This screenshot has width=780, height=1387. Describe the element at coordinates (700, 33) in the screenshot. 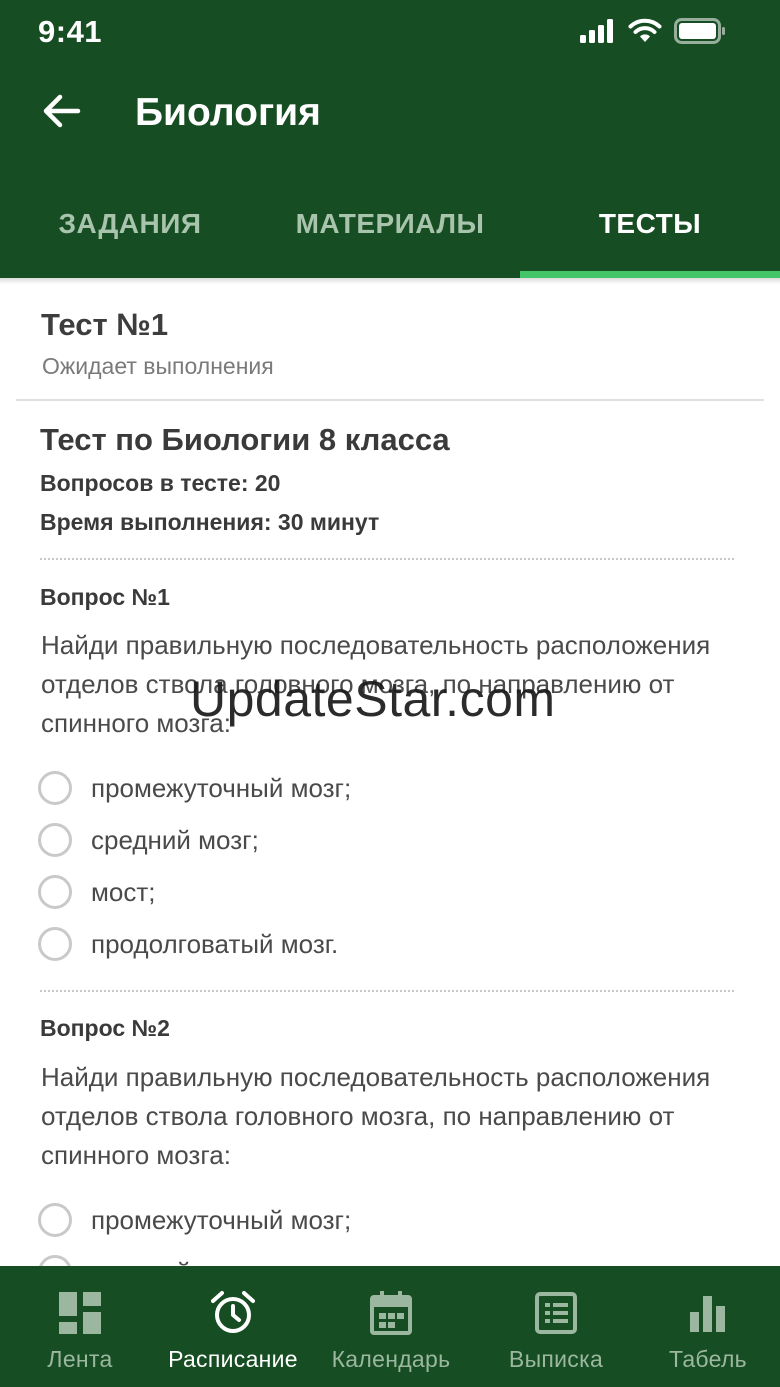

I see `battery-icon` at that location.